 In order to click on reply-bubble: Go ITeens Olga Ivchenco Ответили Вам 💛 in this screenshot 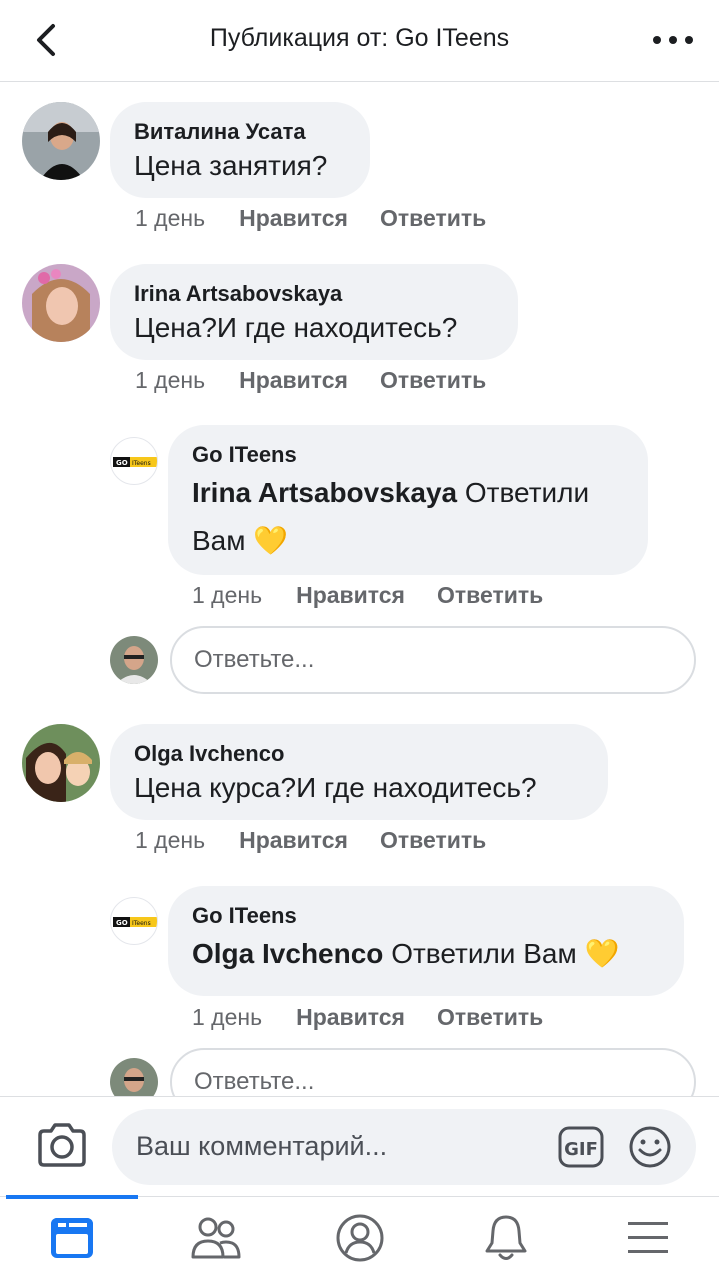, I will do `click(426, 941)`.